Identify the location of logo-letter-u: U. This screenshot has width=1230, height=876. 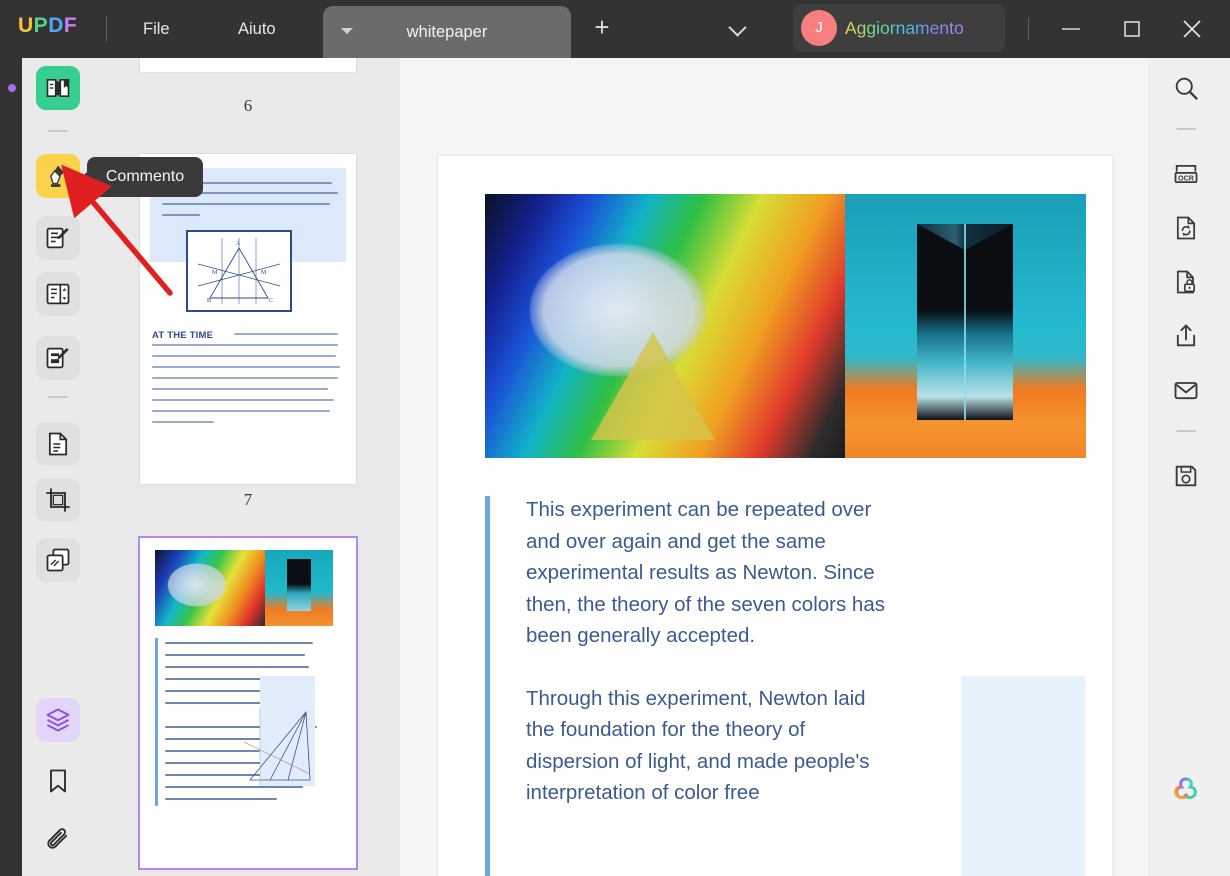
(26, 25).